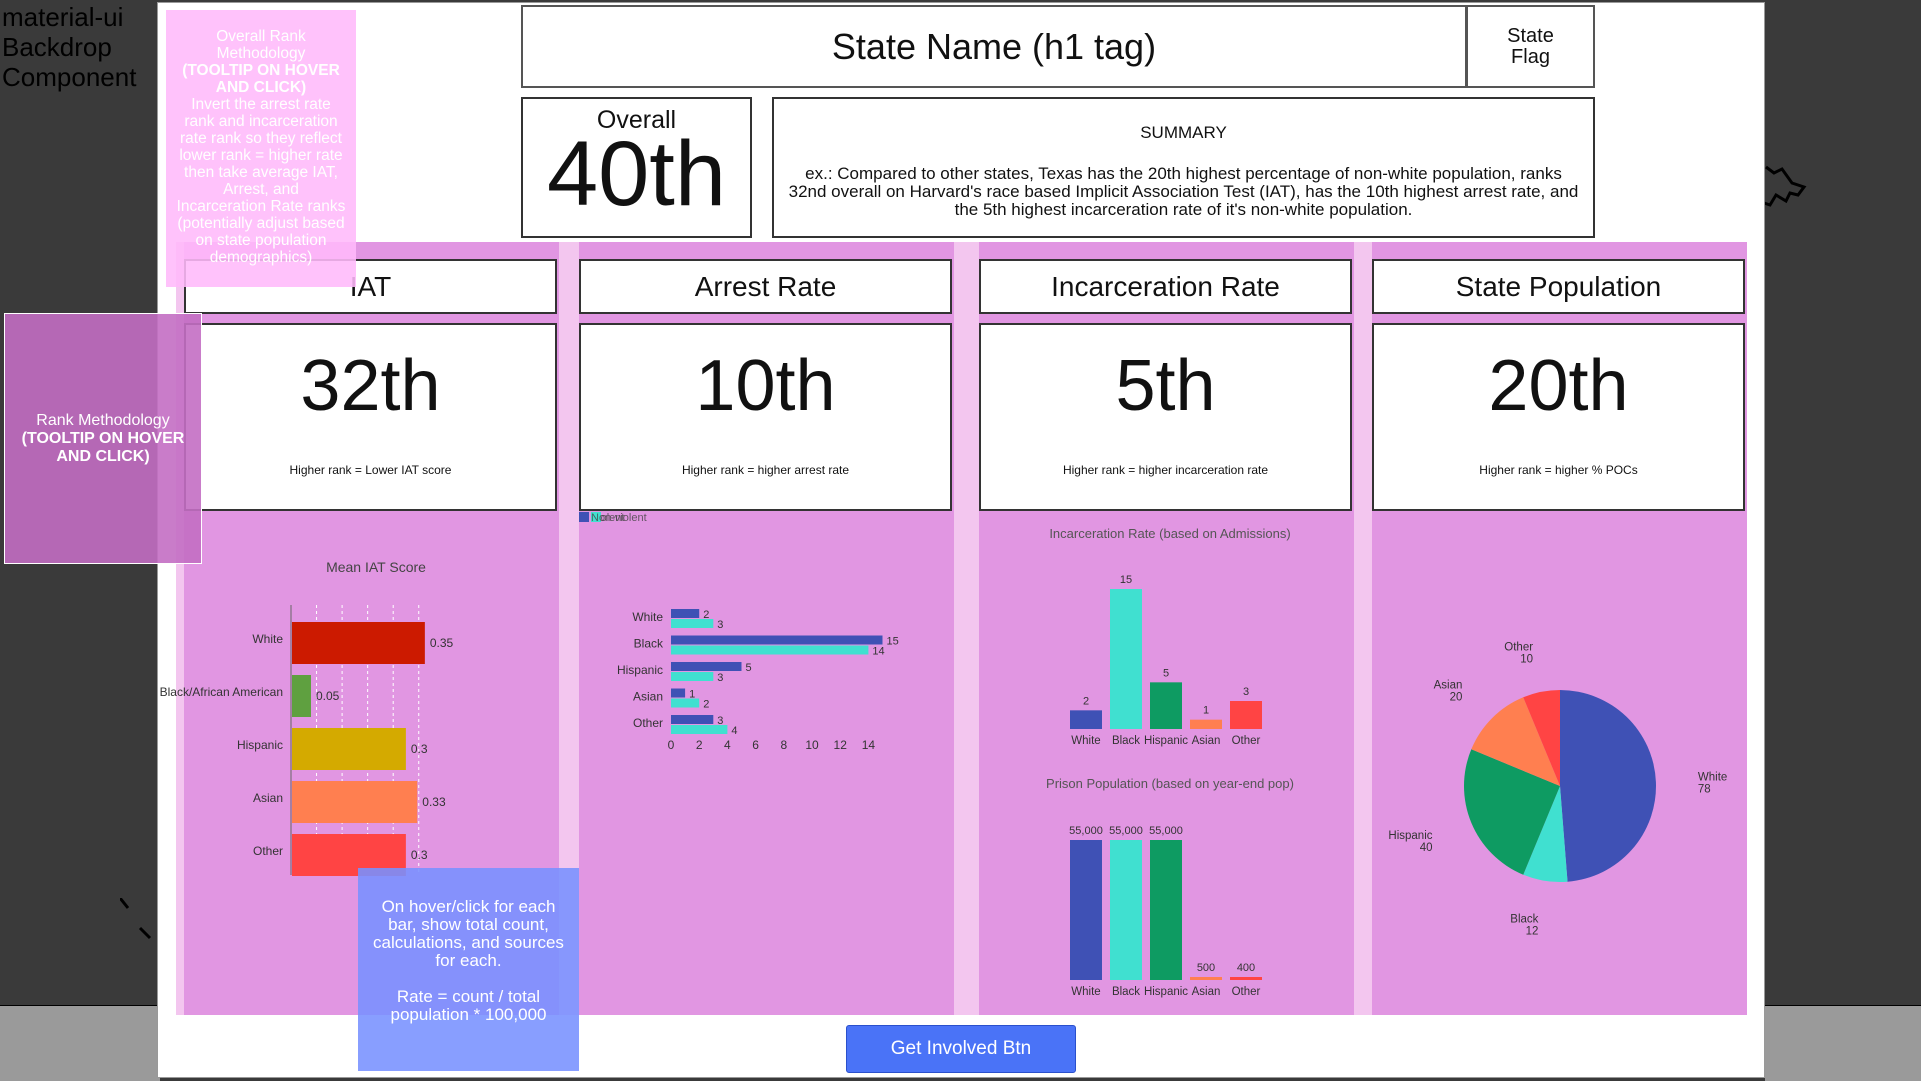 The image size is (1921, 1081). What do you see at coordinates (1183, 132) in the screenshot?
I see `summary-title: SUMMARY` at bounding box center [1183, 132].